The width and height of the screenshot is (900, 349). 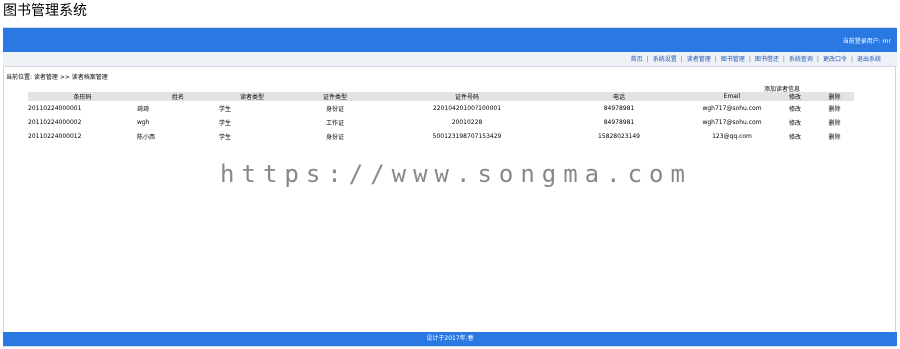 I want to click on nav-menu-bar: 首页 | 系统设置 | 读者管理 | 图书管理 | 图书借还 | 系统查询 | 更改口令 | 退出系统, so click(x=450, y=59).